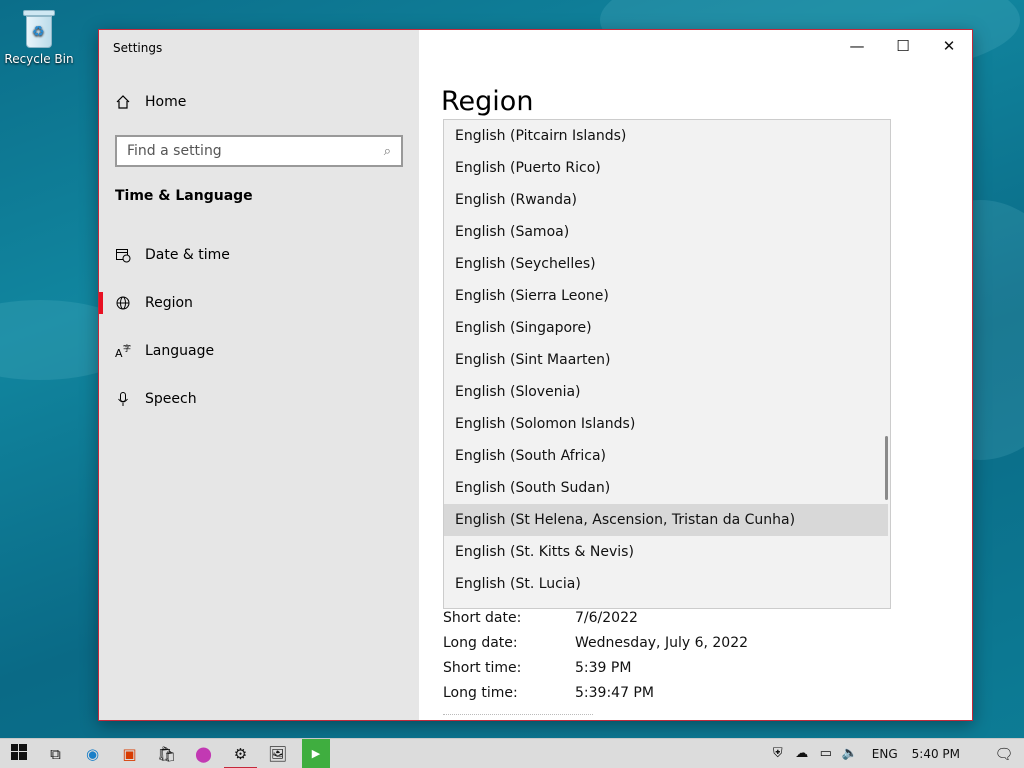  I want to click on region-option: English (St. Lucia), so click(666, 584).